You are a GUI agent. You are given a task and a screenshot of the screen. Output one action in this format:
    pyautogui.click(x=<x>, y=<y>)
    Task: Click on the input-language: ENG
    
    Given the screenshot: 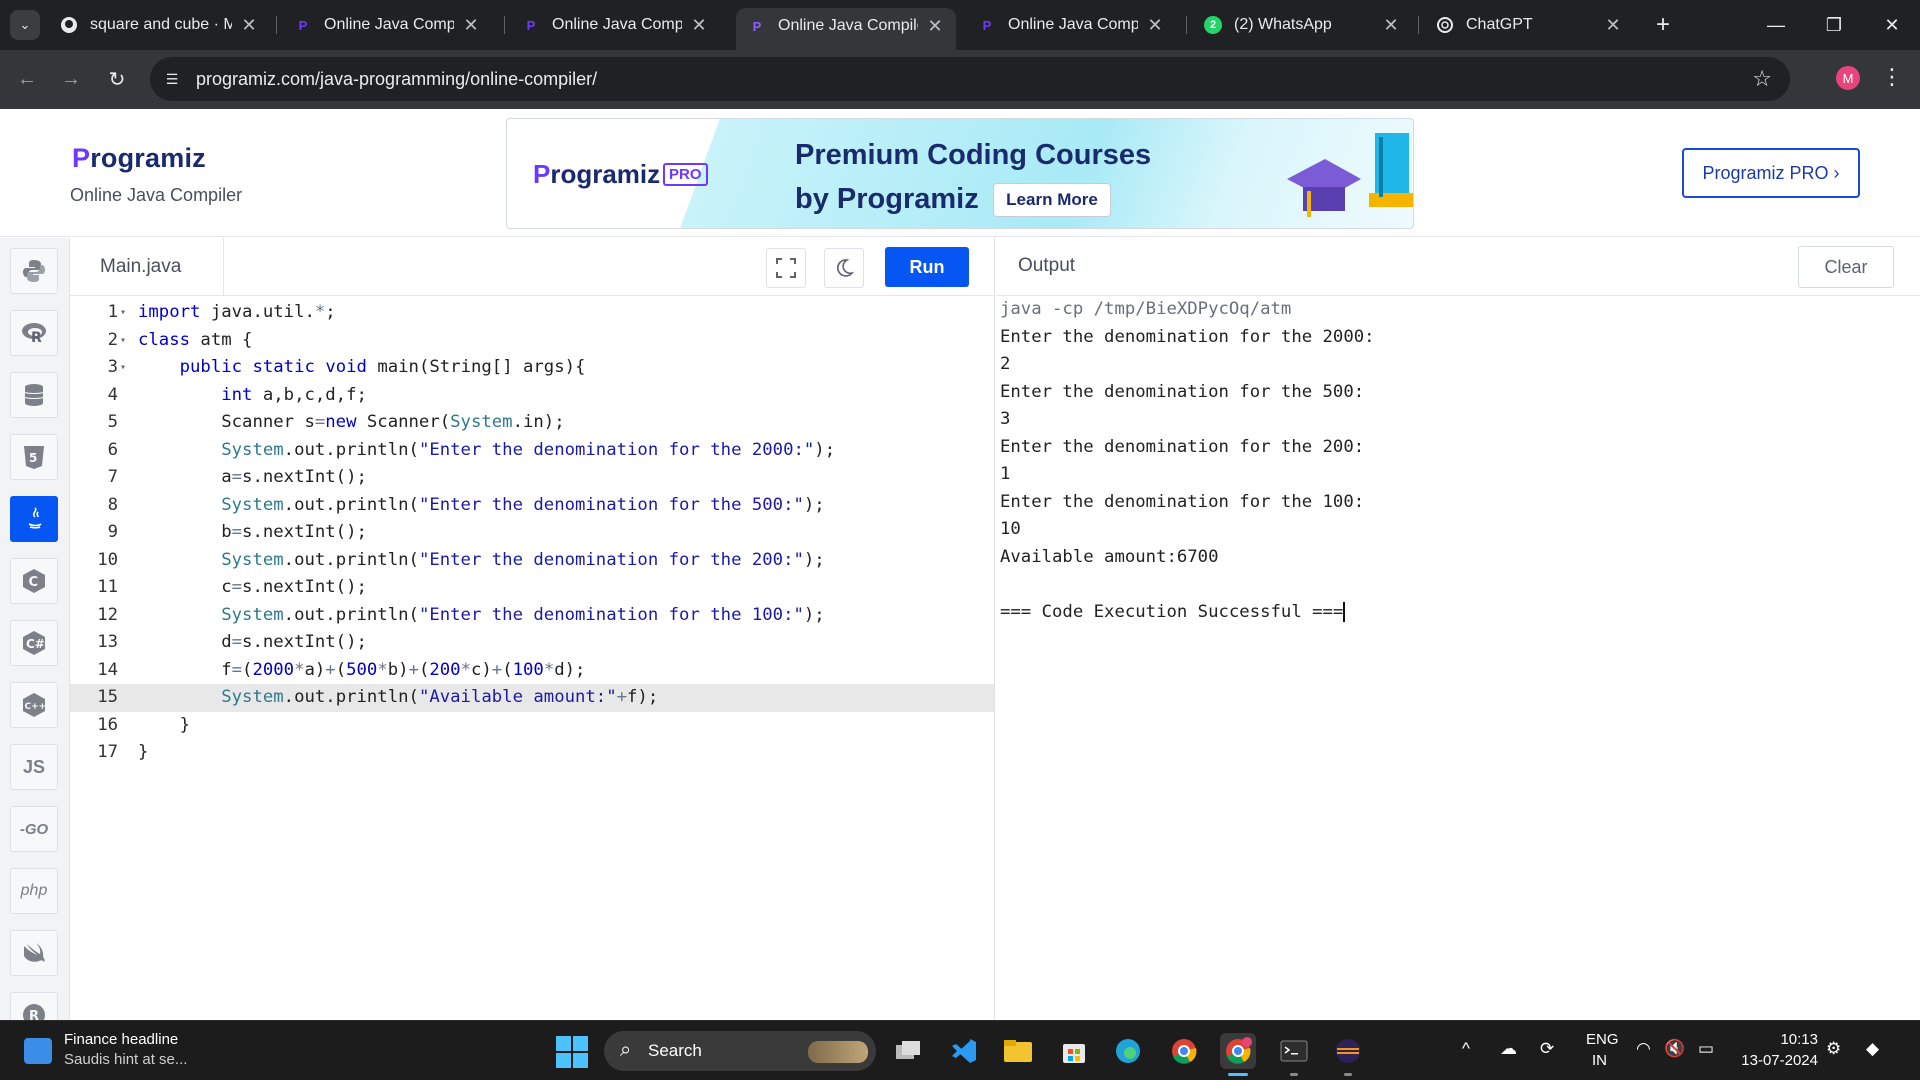 What is the action you would take?
    pyautogui.click(x=1602, y=1039)
    